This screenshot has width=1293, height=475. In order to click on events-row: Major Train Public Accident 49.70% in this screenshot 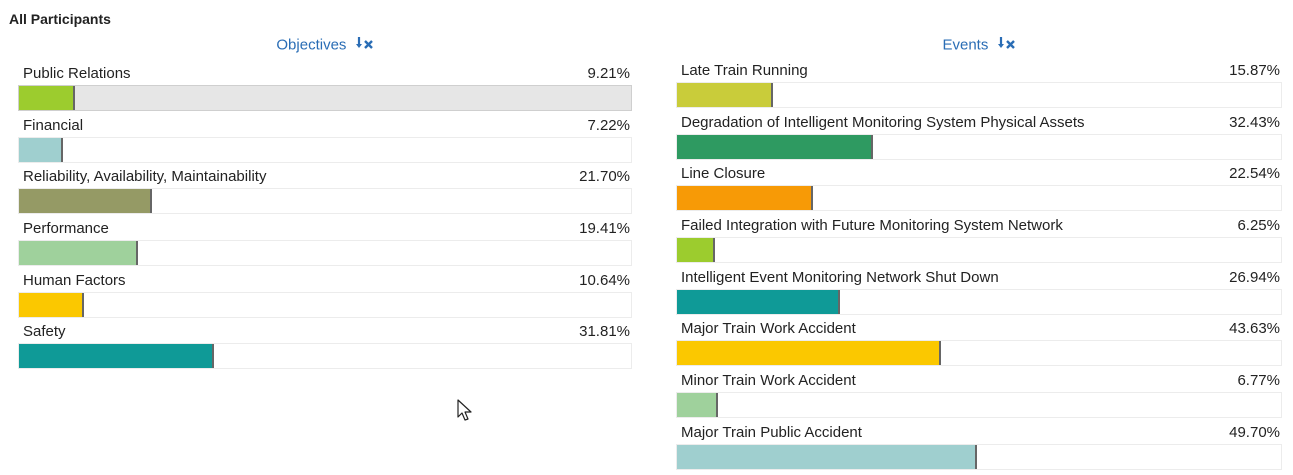, I will do `click(979, 449)`.